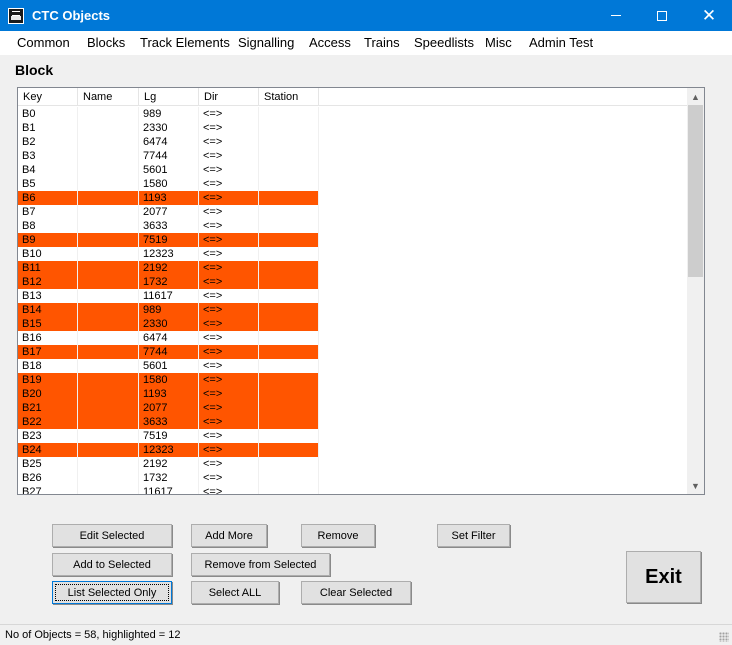 This screenshot has height=645, width=732. I want to click on column-header-station: Station, so click(289, 97).